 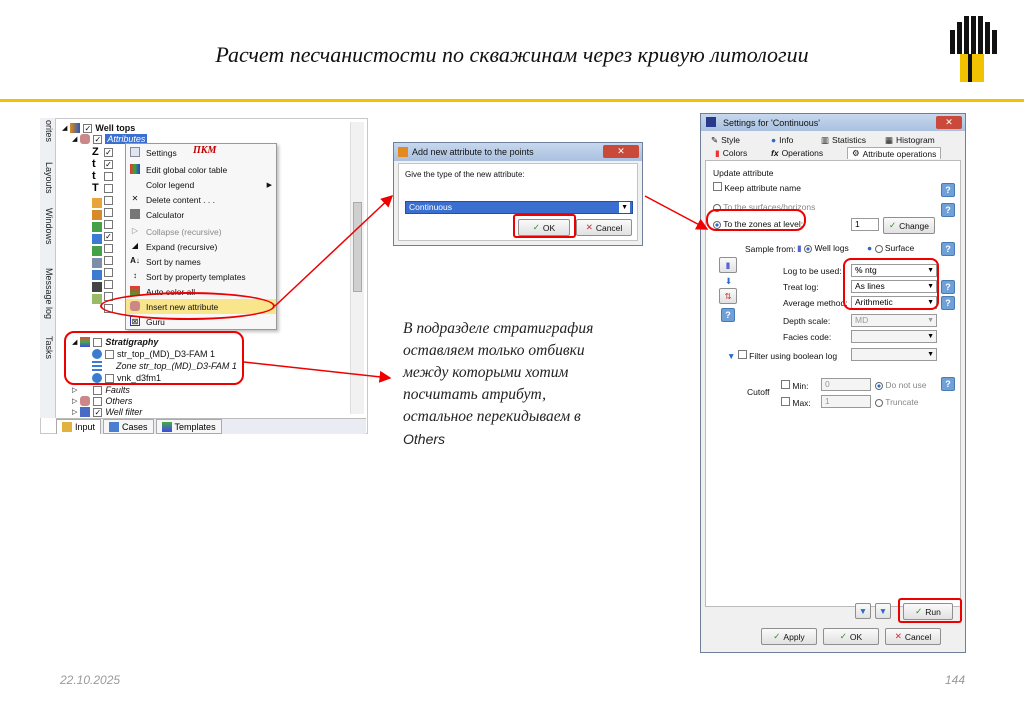 What do you see at coordinates (909, 225) in the screenshot?
I see `change-button: ✓ Change` at bounding box center [909, 225].